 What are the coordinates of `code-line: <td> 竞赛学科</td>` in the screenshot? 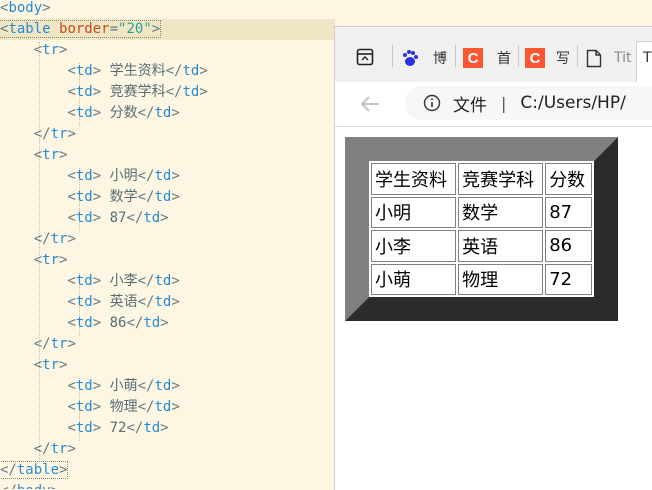 It's located at (103, 92).